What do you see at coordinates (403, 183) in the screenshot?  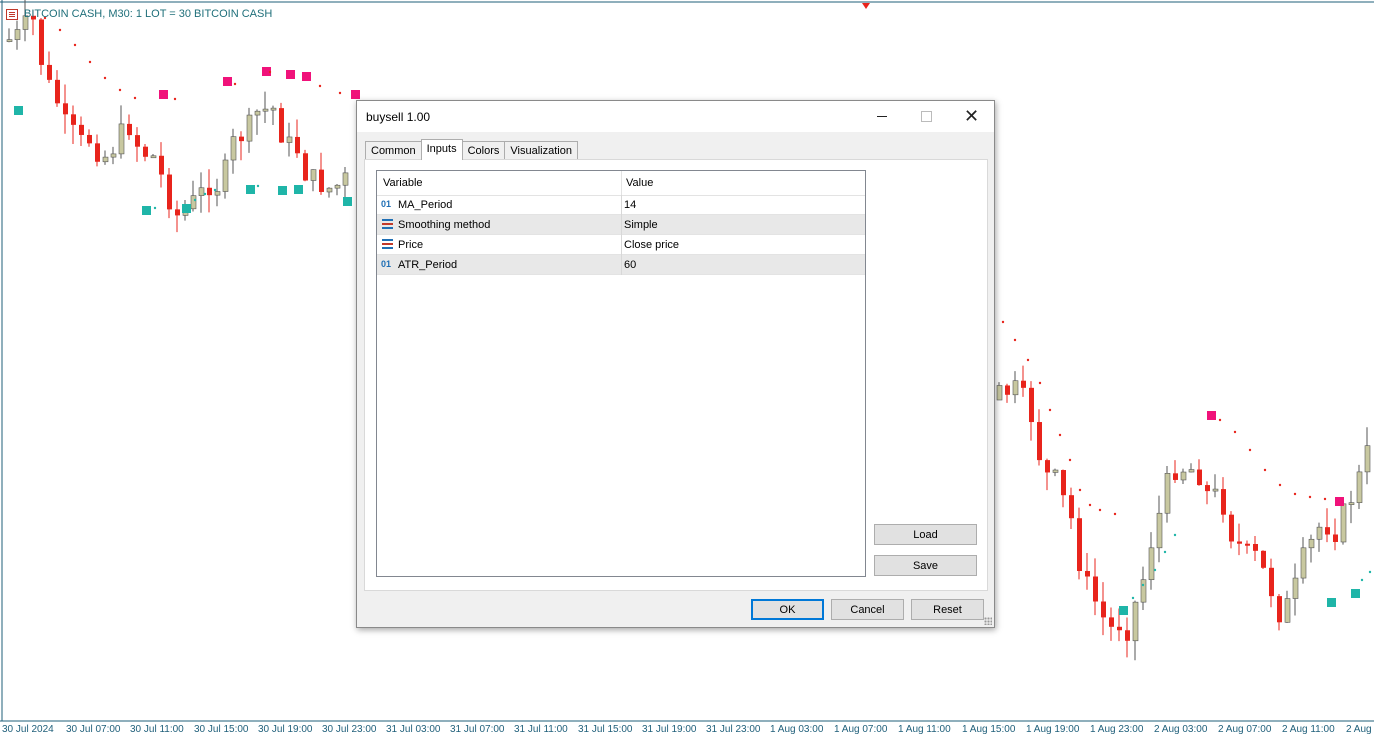 I see `column-header-variable: Variable` at bounding box center [403, 183].